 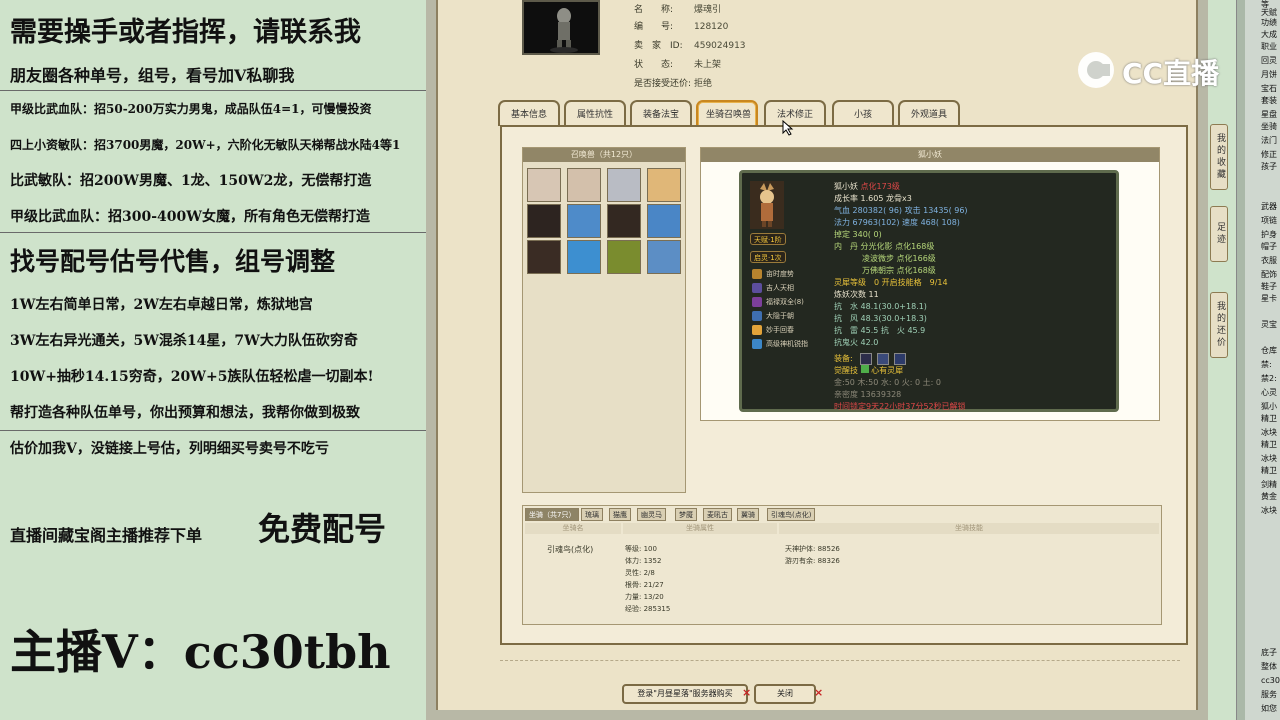 What do you see at coordinates (788, 128) in the screenshot?
I see `mouse-cursor-icon` at bounding box center [788, 128].